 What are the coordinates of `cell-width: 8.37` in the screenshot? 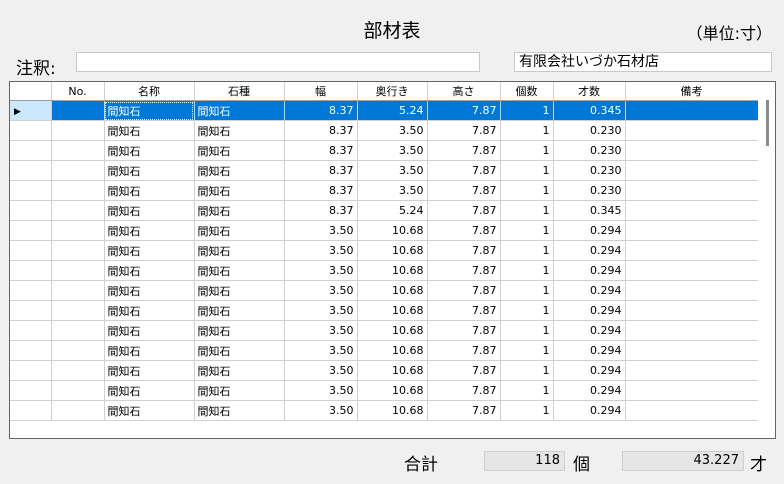 It's located at (321, 170).